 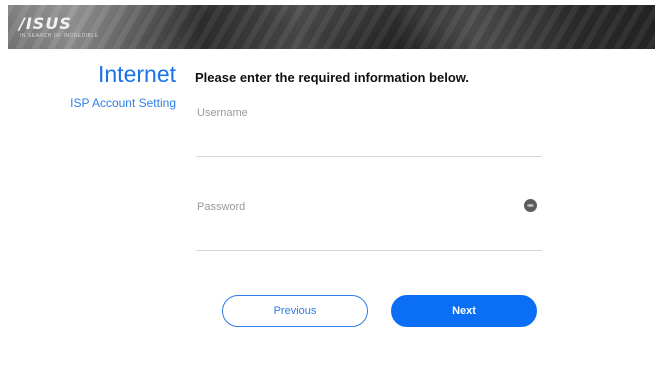 I want to click on section-title: Internet, so click(x=137, y=74).